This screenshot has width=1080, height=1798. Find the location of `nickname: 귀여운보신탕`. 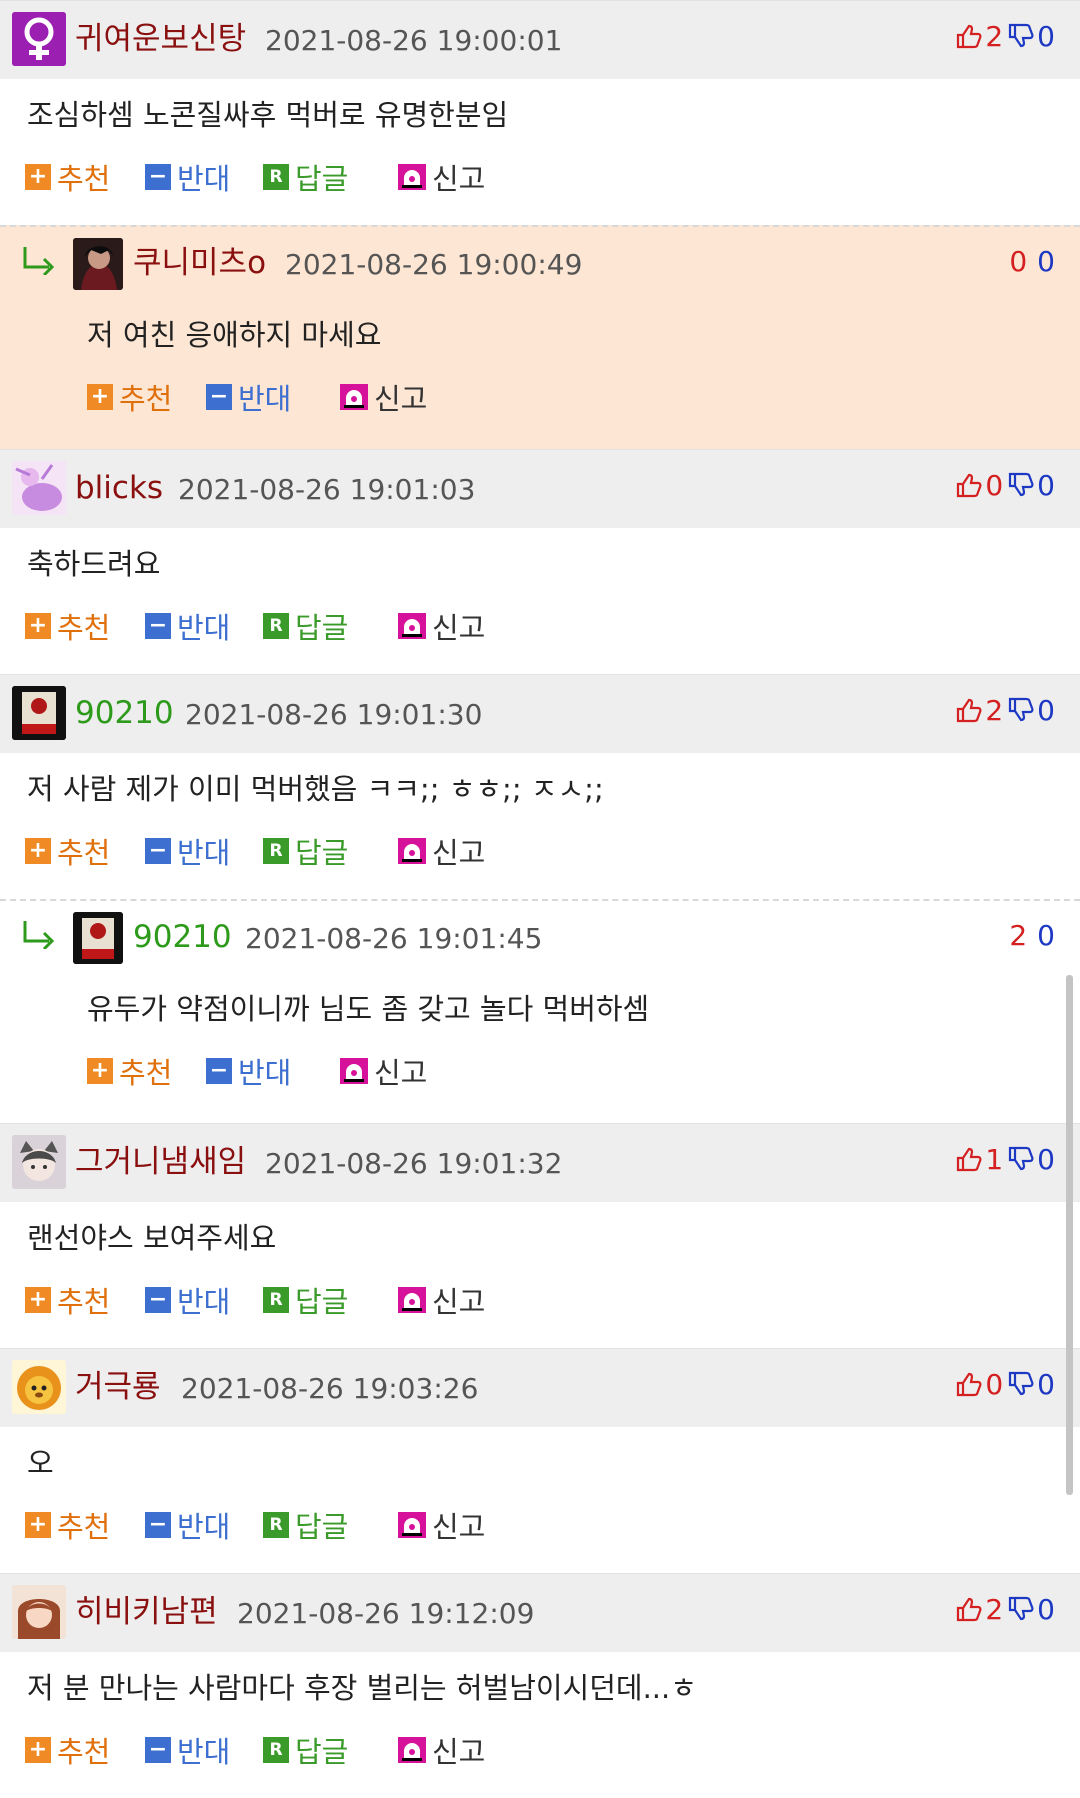

nickname: 귀여운보신탕 is located at coordinates (160, 39).